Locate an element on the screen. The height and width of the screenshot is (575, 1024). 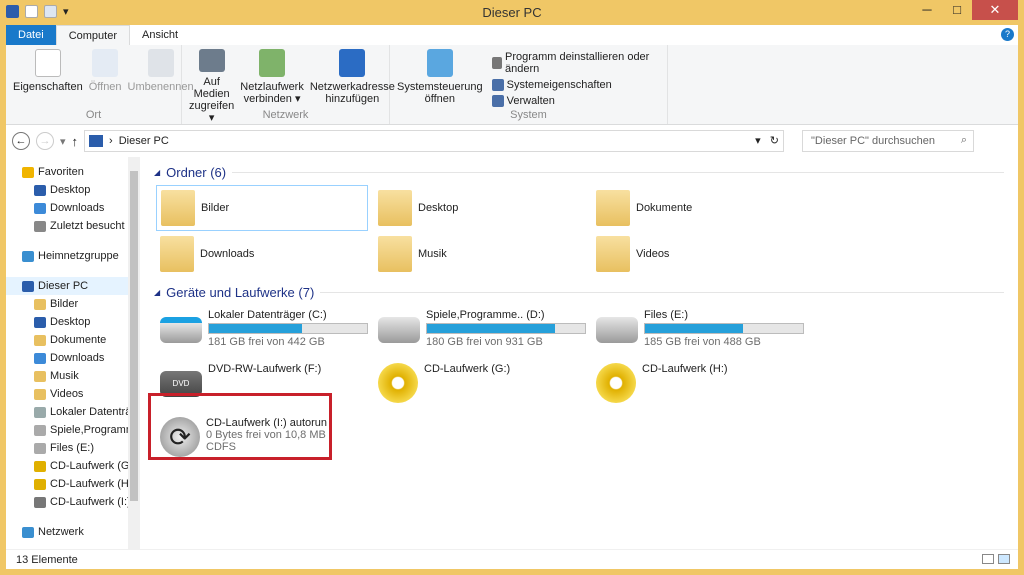
drive-name: Files (E:) is located at coordinates (666, 315).